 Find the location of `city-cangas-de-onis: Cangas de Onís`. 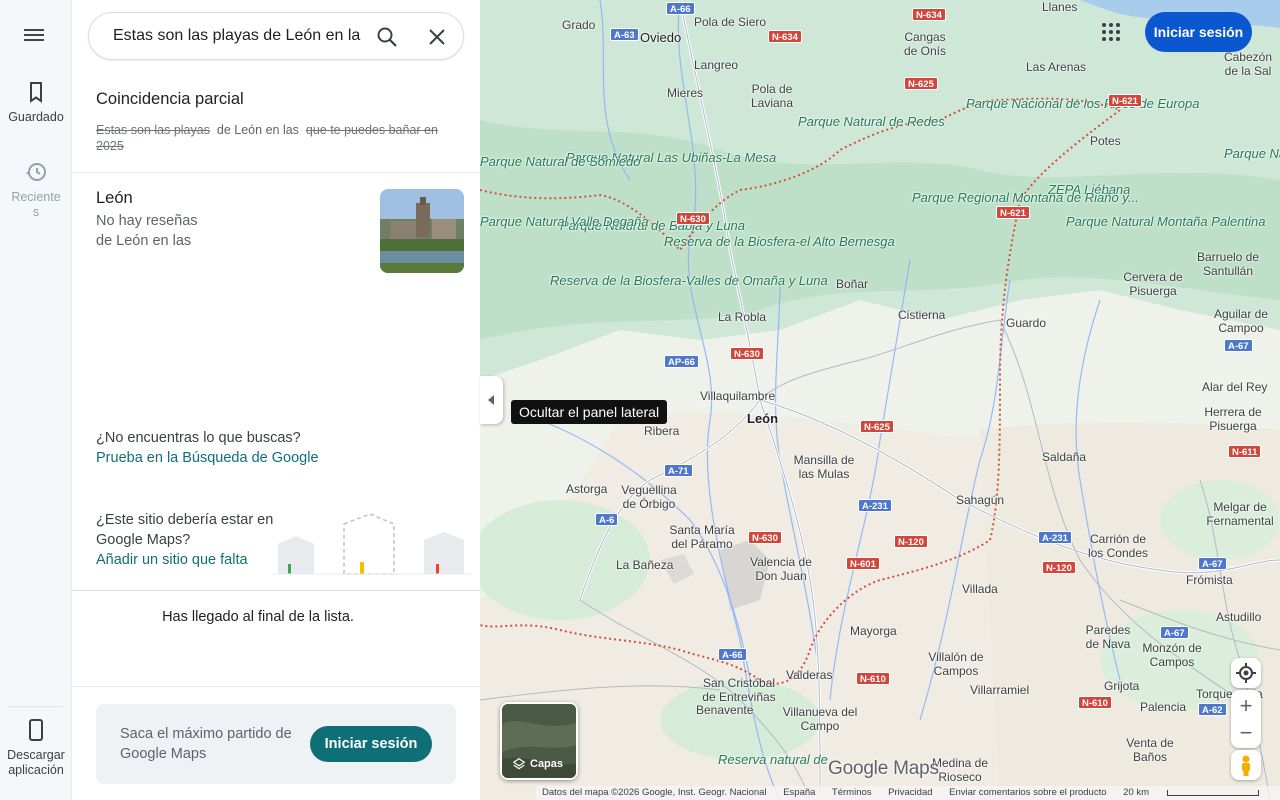

city-cangas-de-onis: Cangas de Onís is located at coordinates (925, 44).